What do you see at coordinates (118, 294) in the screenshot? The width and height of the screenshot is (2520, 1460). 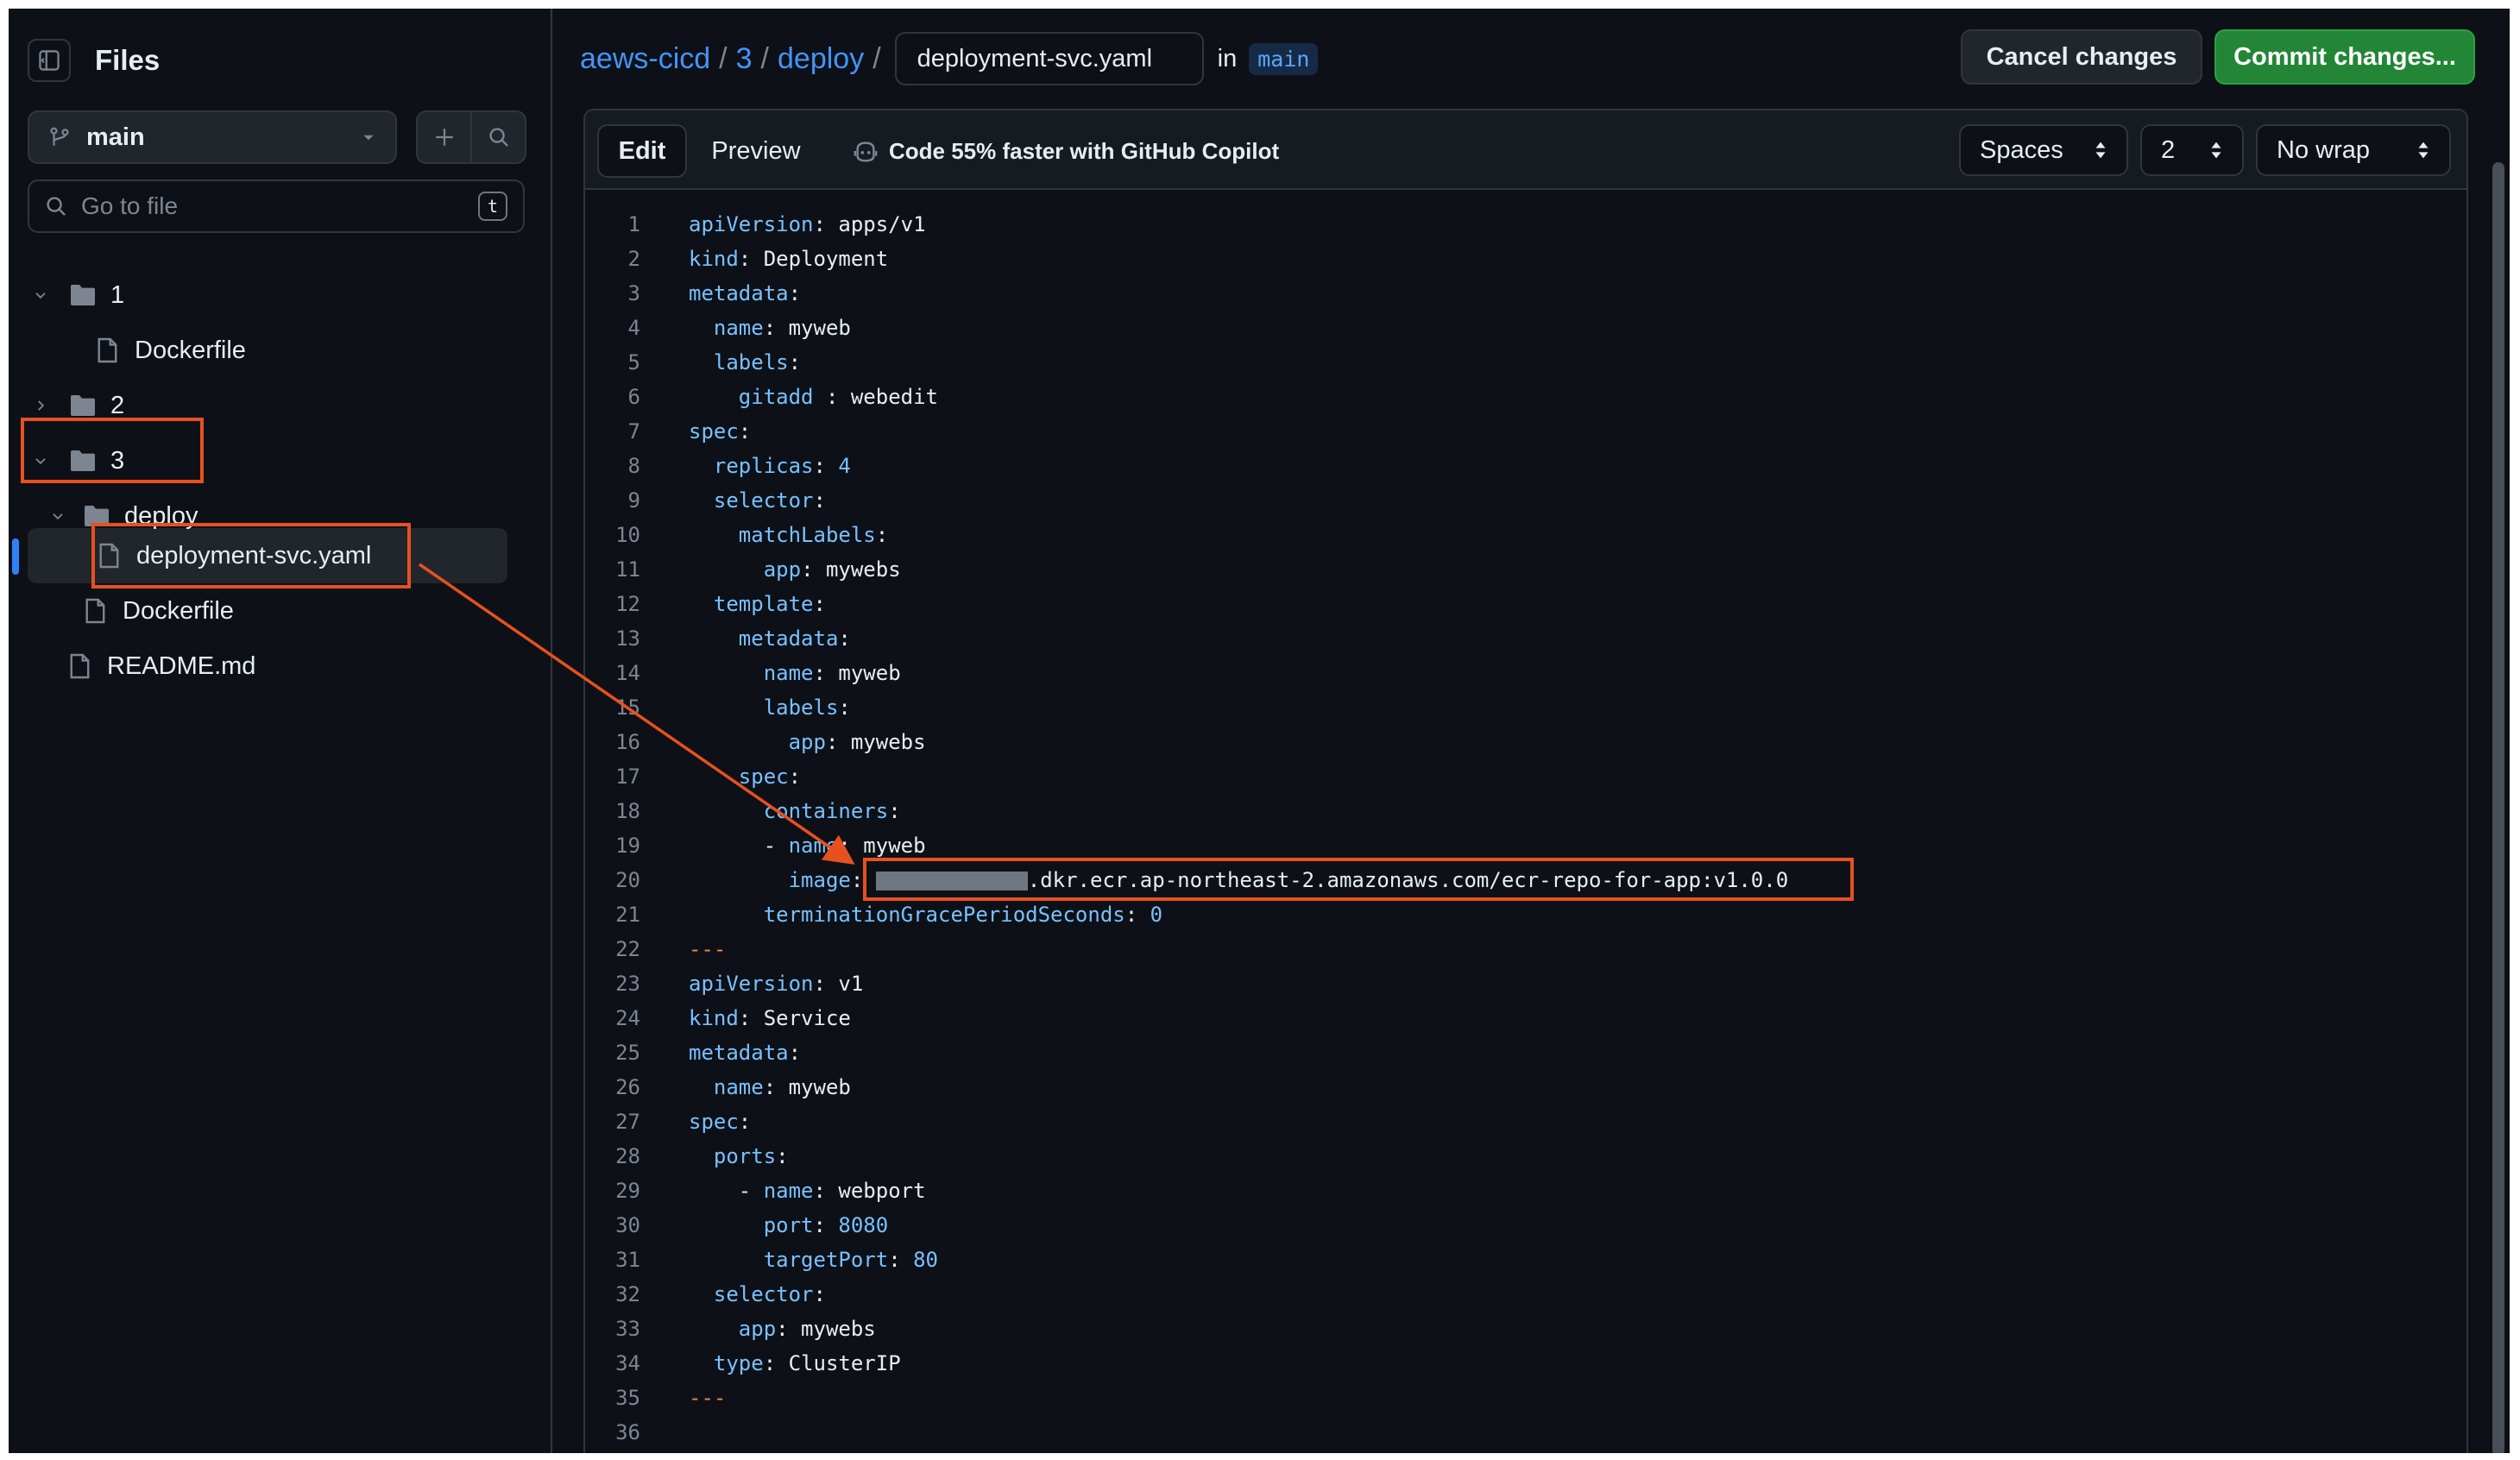 I see `tree-item-label: 1` at bounding box center [118, 294].